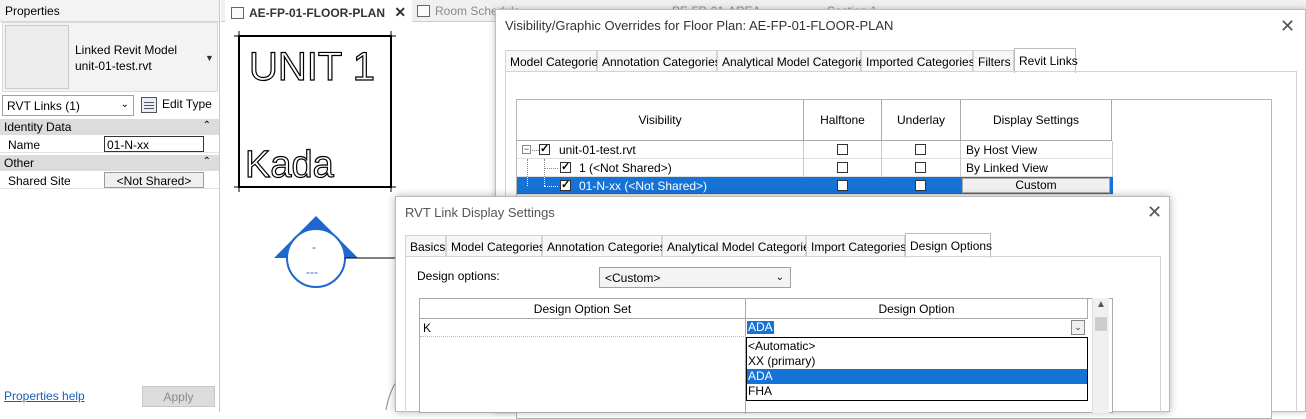 This screenshot has width=1306, height=419. Describe the element at coordinates (314, 247) in the screenshot. I see `marker-top-text: -` at that location.